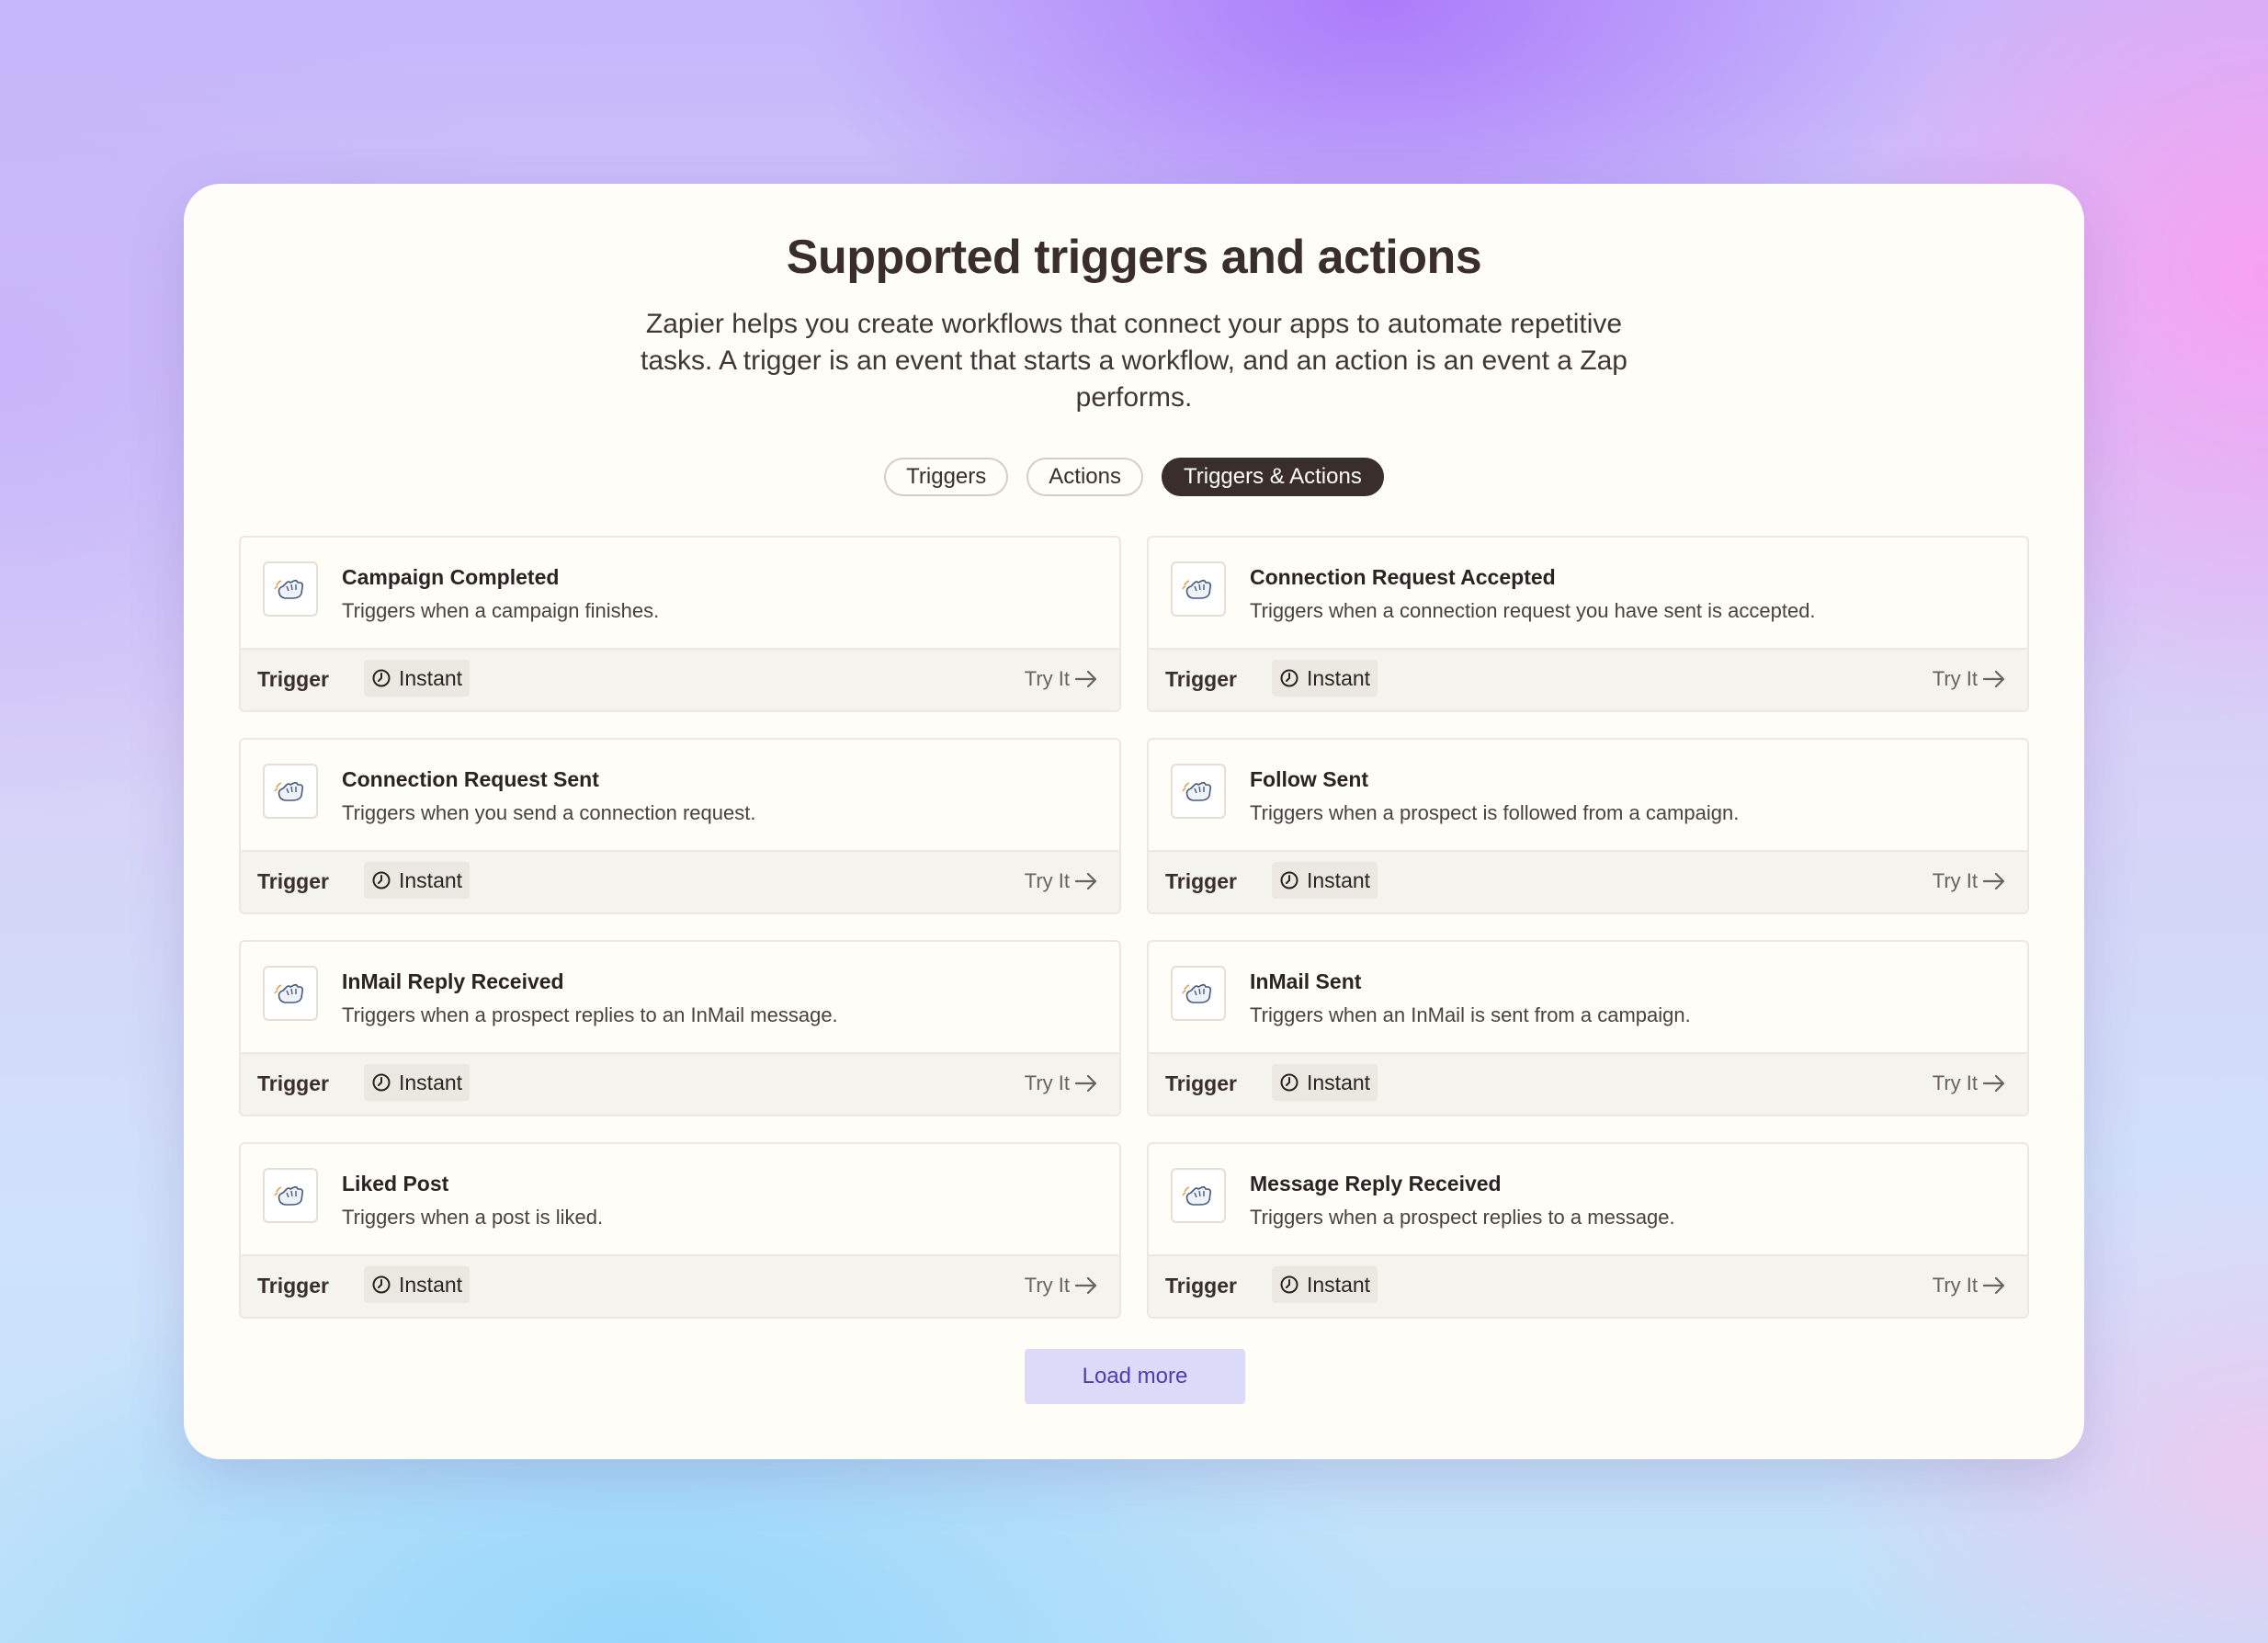  What do you see at coordinates (1134, 257) in the screenshot?
I see `page-title: Supported triggers and actions` at bounding box center [1134, 257].